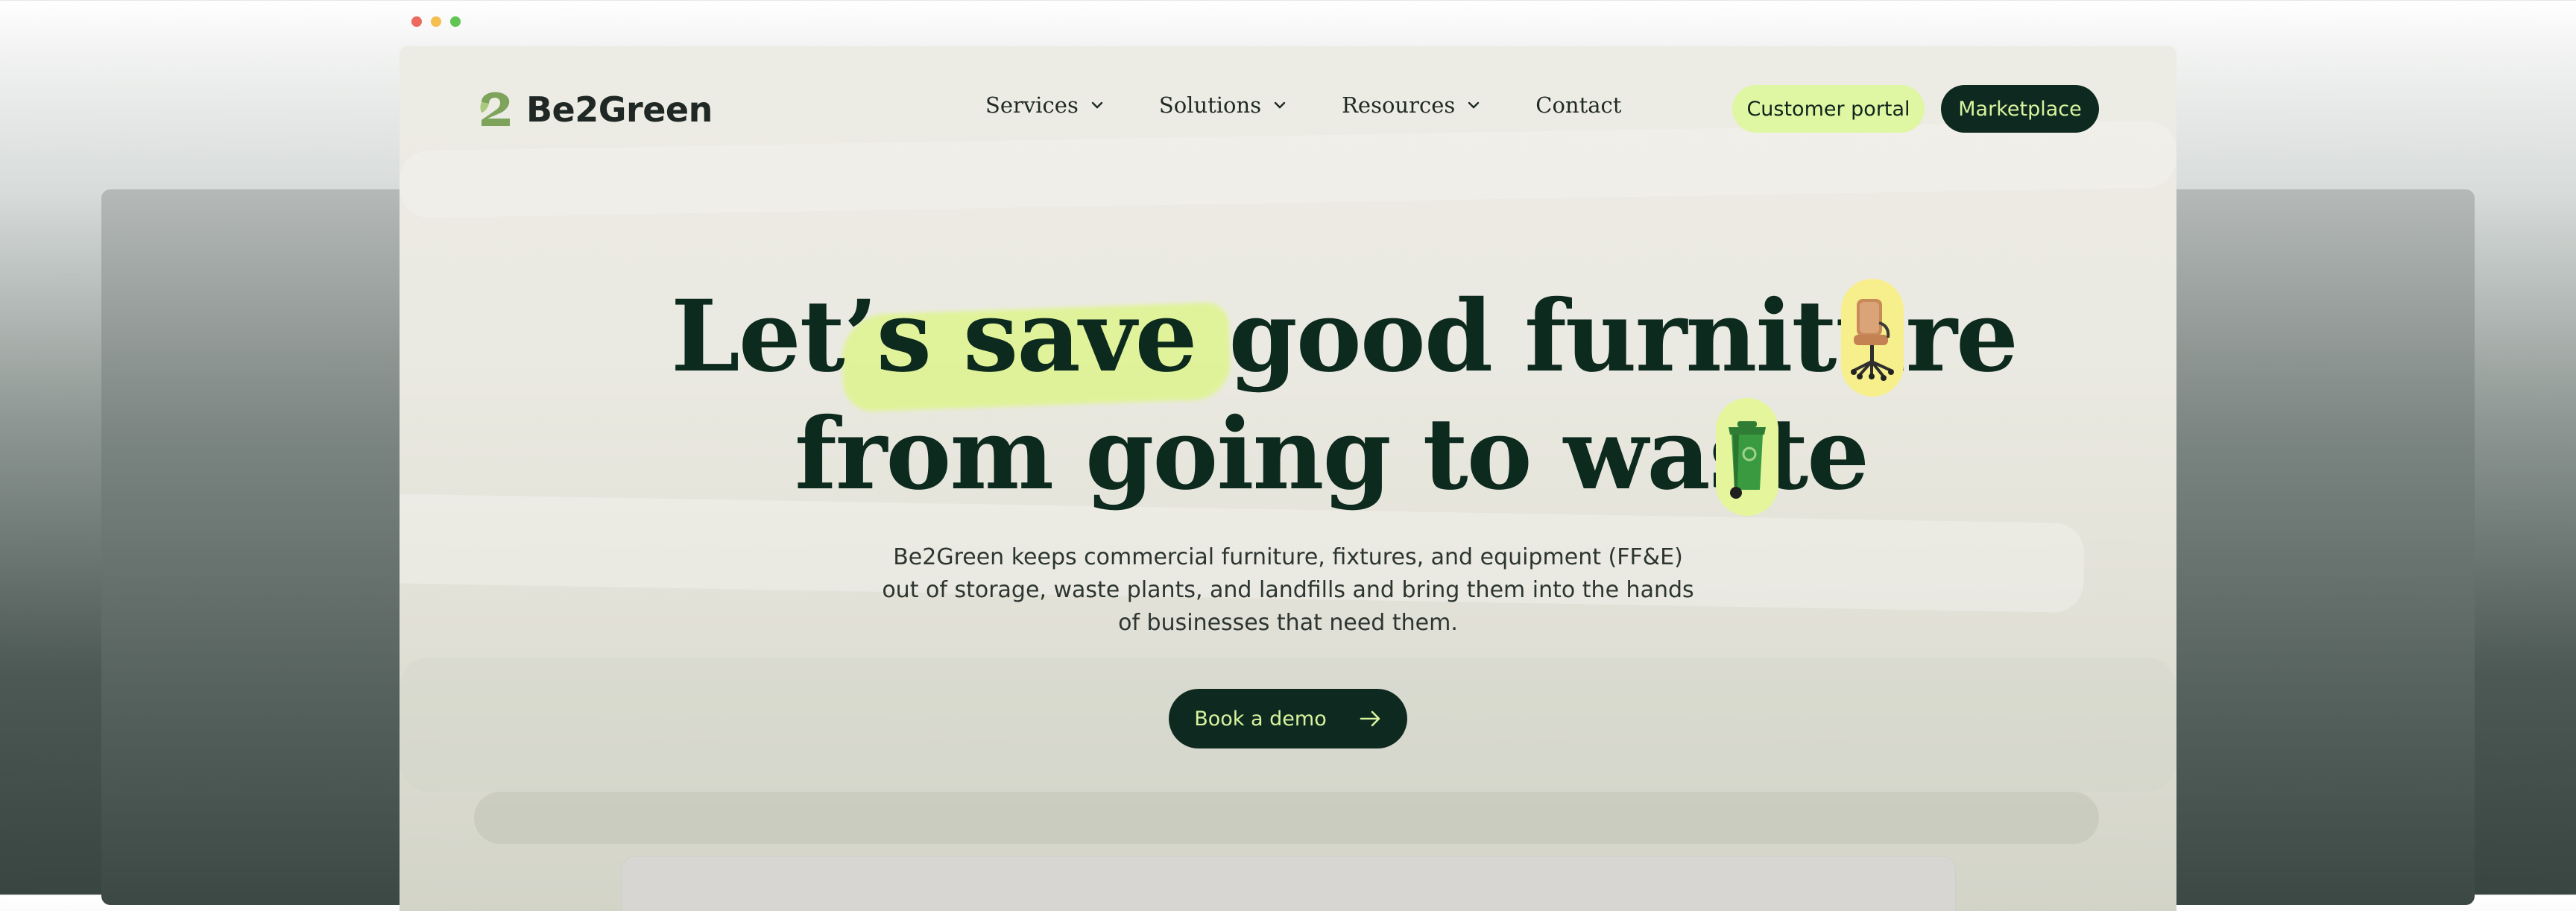 Image resolution: width=2576 pixels, height=911 pixels. What do you see at coordinates (1344, 336) in the screenshot?
I see `hero-title-line1: Let’s save good furniture` at bounding box center [1344, 336].